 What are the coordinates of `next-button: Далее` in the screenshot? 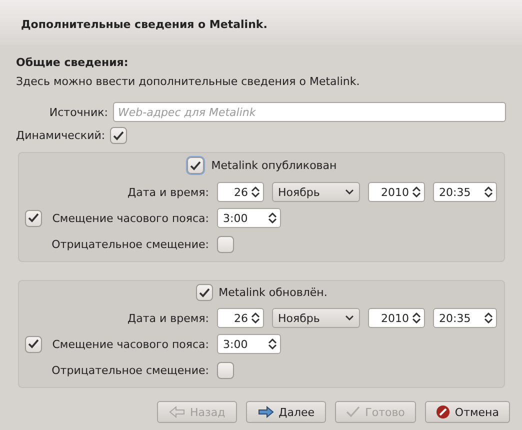 It's located at (286, 412).